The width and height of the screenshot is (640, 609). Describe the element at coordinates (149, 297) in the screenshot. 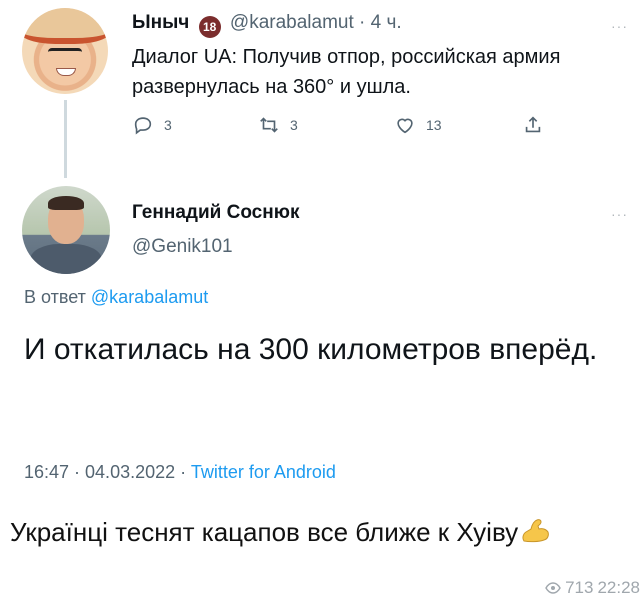

I see `reply-handle-link: @karabalamut` at that location.